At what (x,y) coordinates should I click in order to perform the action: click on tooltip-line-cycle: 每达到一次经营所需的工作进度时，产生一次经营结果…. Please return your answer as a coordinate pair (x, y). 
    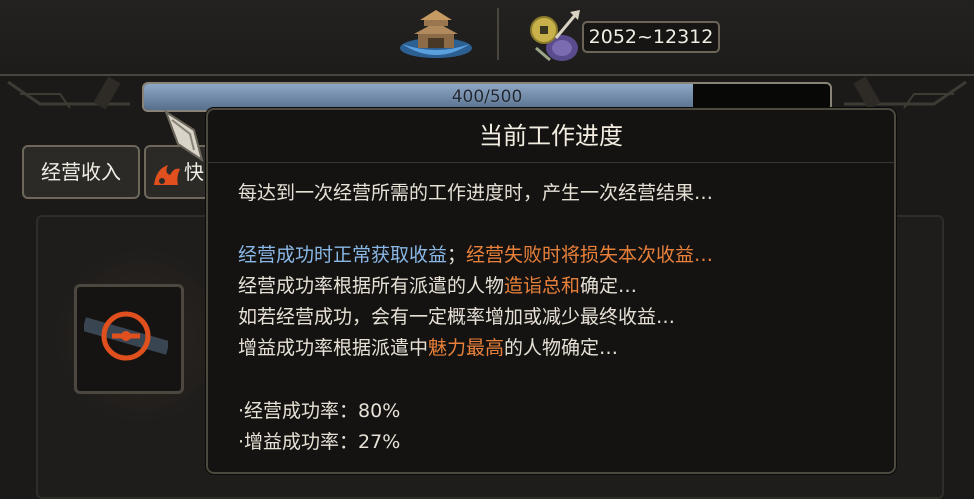
    Looking at the image, I should click on (476, 193).